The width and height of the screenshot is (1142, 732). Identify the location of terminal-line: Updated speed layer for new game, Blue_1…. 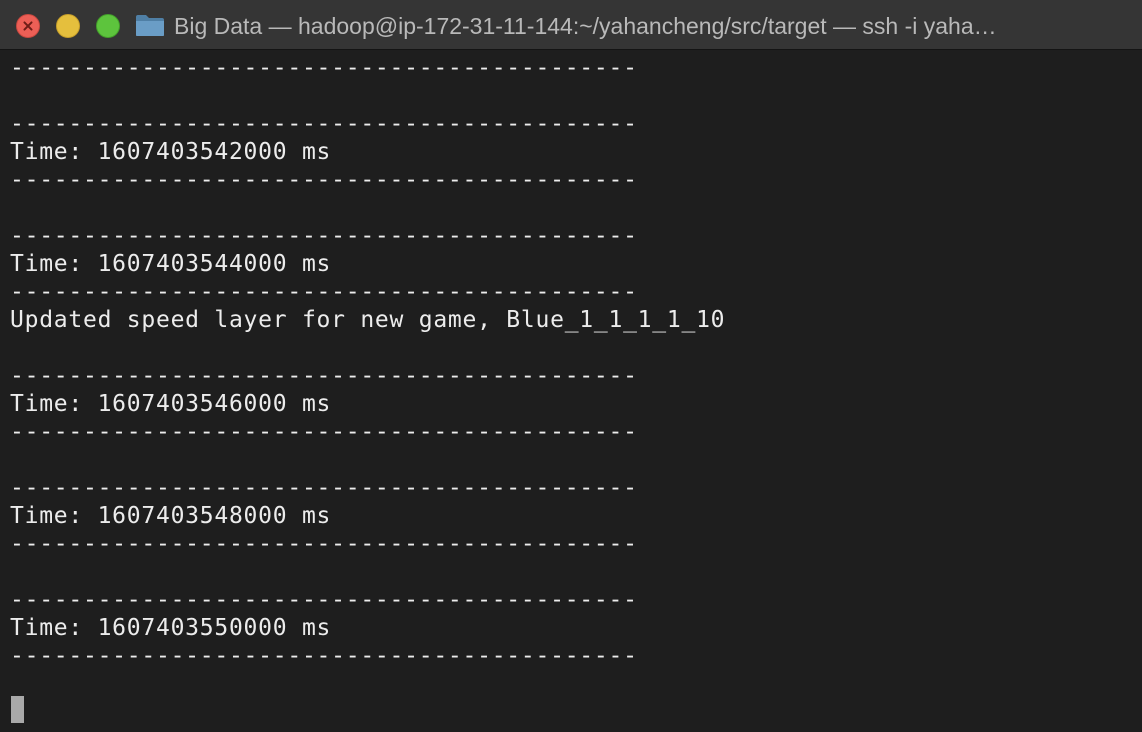
(368, 320).